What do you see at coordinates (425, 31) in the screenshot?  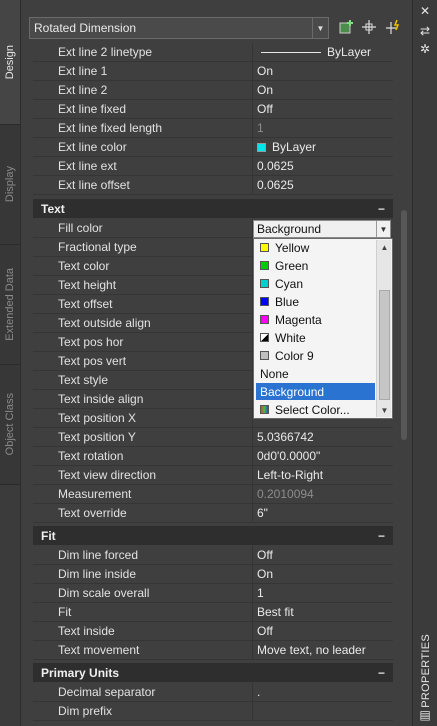 I see `auto-hide-icon: ⇄` at bounding box center [425, 31].